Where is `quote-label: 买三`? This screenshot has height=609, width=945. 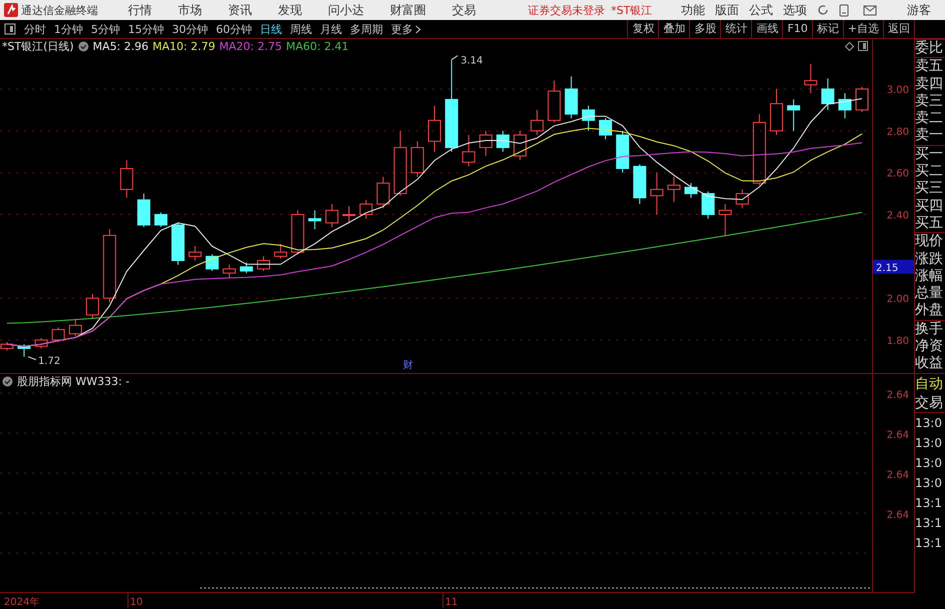
quote-label: 买三 is located at coordinates (929, 189).